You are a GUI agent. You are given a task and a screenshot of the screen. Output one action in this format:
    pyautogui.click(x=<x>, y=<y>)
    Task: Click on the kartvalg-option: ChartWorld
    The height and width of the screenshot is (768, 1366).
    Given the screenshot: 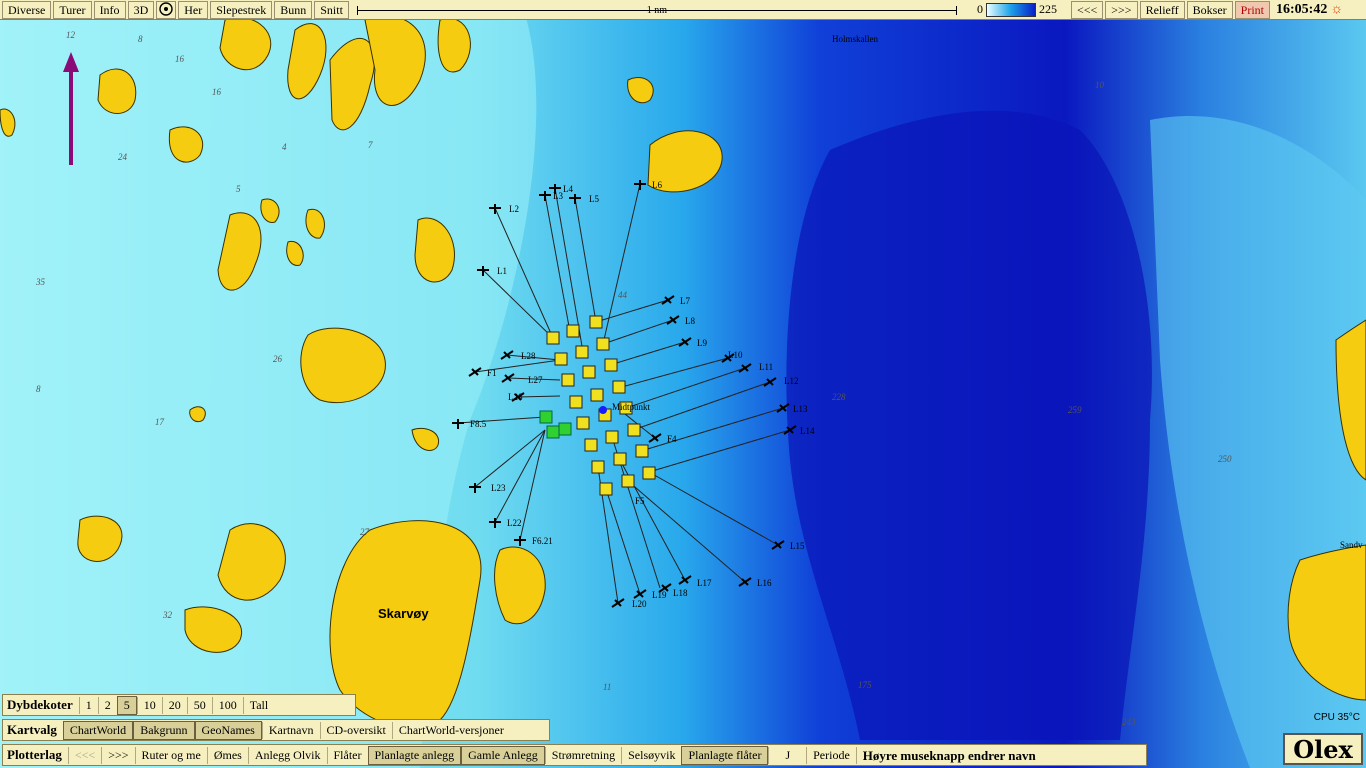 What is the action you would take?
    pyautogui.click(x=98, y=730)
    